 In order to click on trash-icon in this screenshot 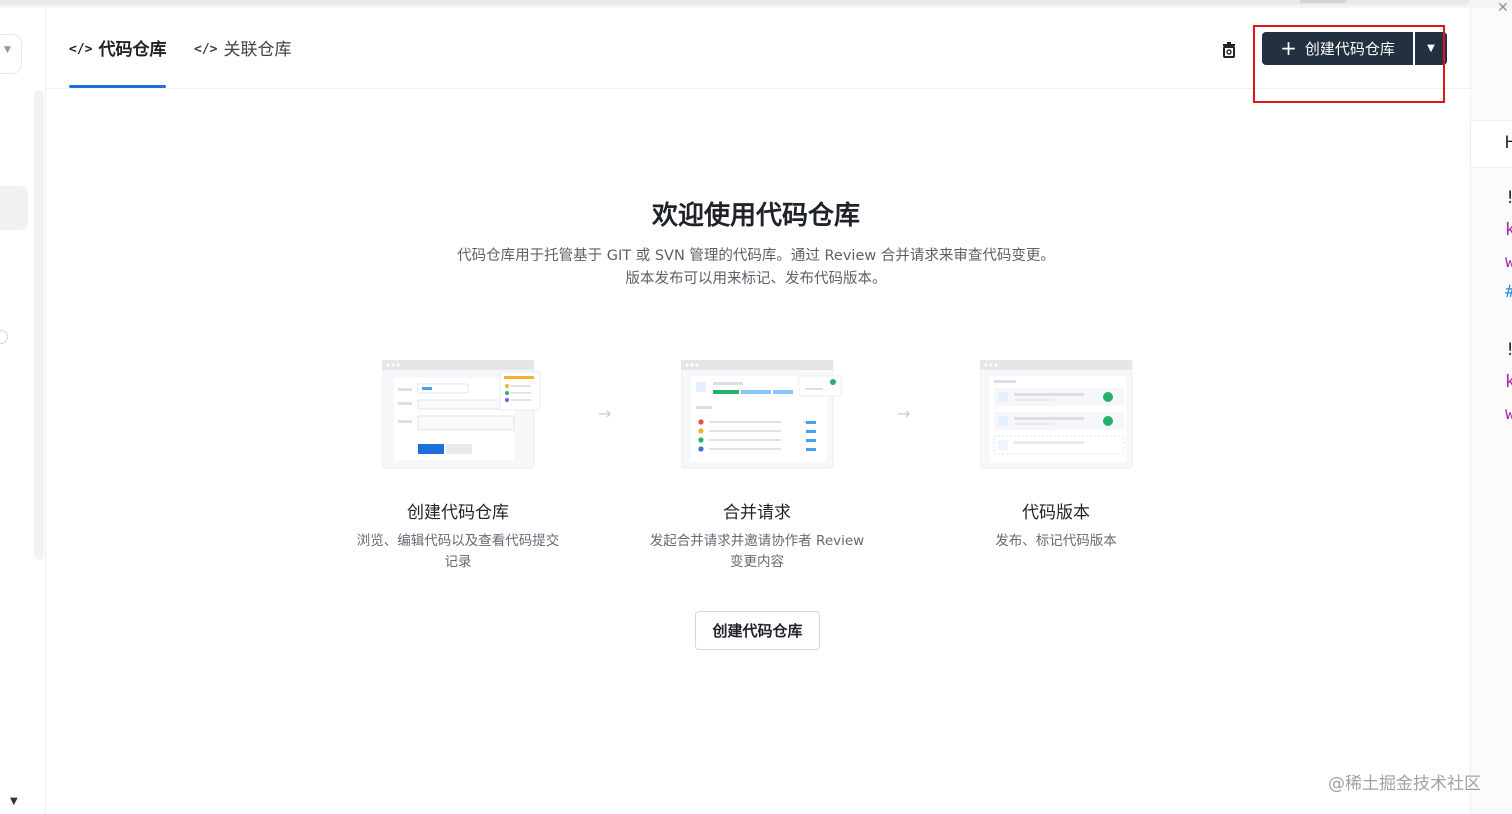, I will do `click(1229, 50)`.